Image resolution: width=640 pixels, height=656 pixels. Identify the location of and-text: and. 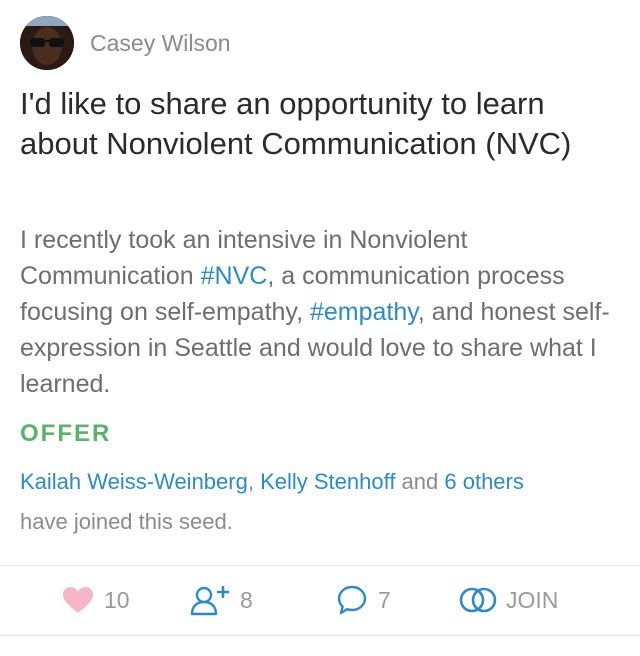
(420, 481).